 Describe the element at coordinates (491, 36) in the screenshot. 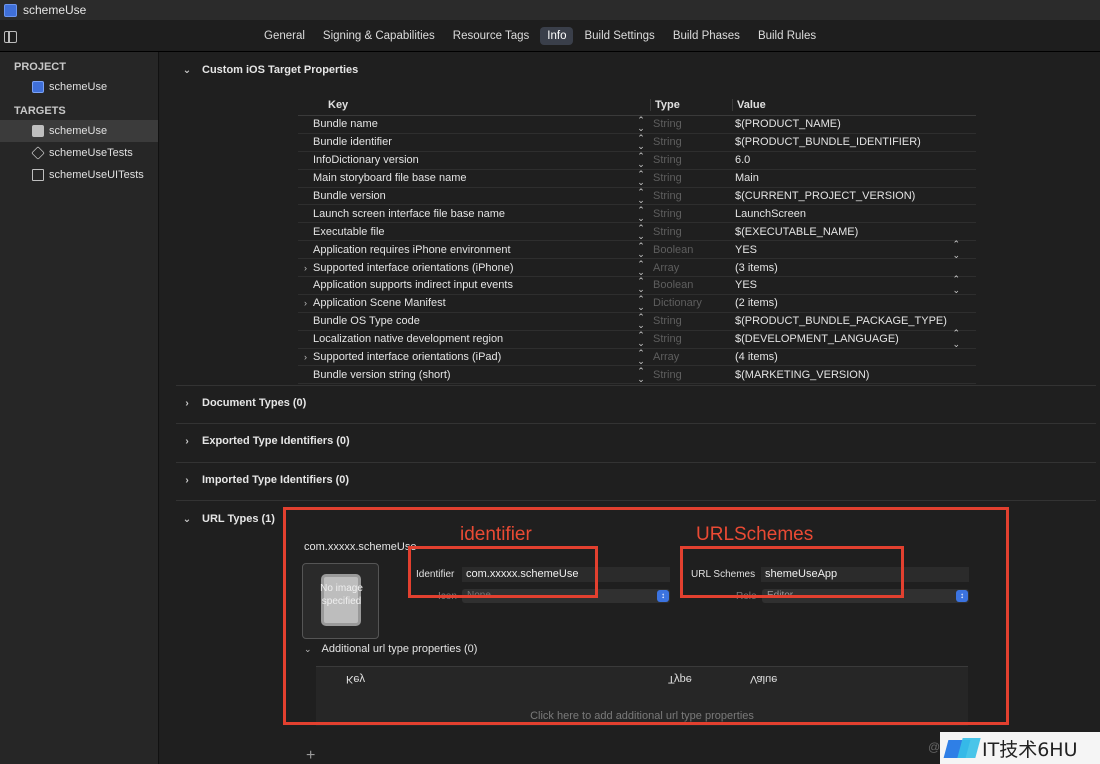

I see `tab-resource-tags: Resource Tags` at that location.